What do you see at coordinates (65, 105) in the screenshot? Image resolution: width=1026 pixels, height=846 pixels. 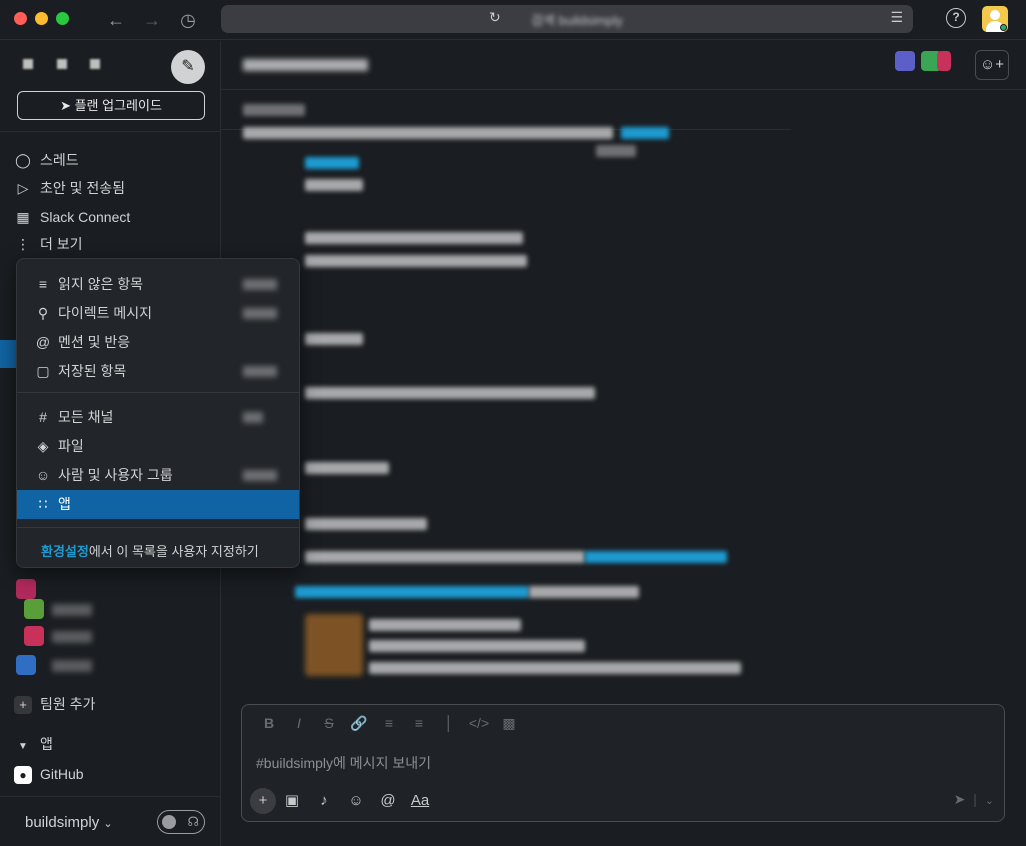 I see `rocket-icon: ➤` at bounding box center [65, 105].